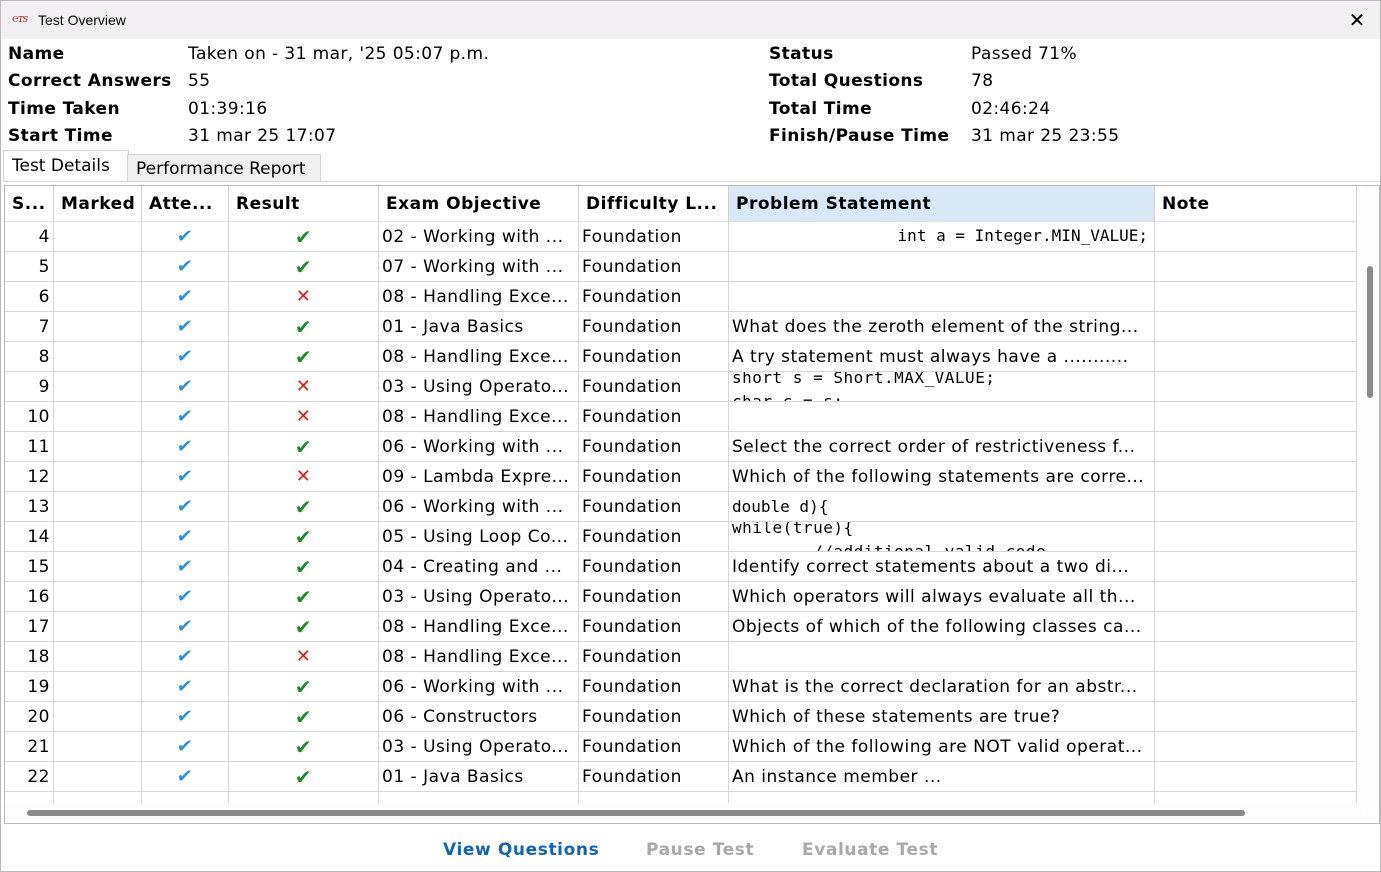 This screenshot has height=872, width=1381. I want to click on horizontal-scrollbar, so click(683, 813).